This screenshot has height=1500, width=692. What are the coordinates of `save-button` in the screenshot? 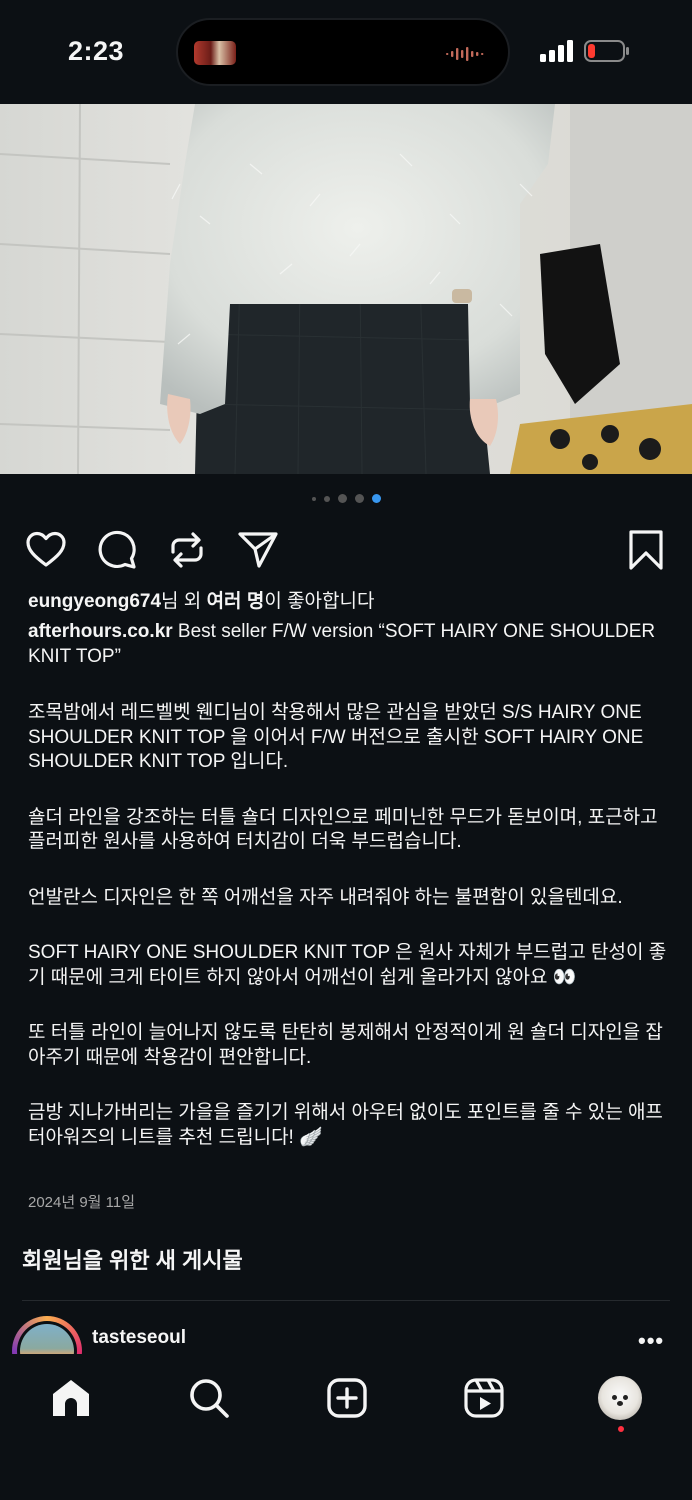 It's located at (646, 550).